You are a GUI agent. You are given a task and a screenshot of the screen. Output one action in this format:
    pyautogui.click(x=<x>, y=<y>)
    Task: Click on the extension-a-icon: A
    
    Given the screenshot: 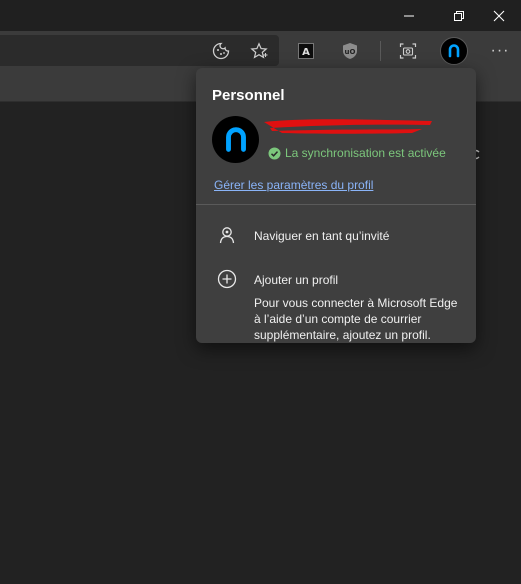 What is the action you would take?
    pyautogui.click(x=306, y=51)
    